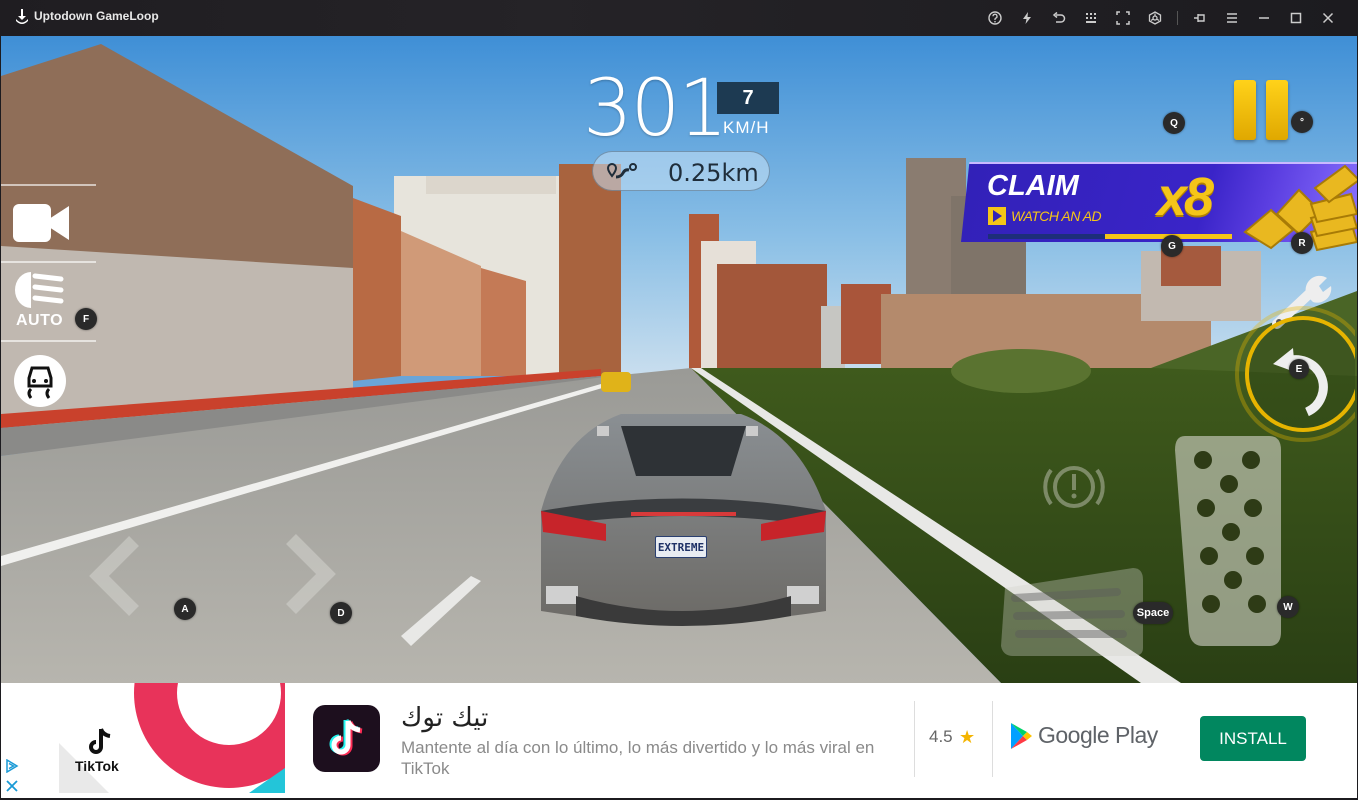 This screenshot has width=1358, height=800. I want to click on menu-icon, so click(1232, 18).